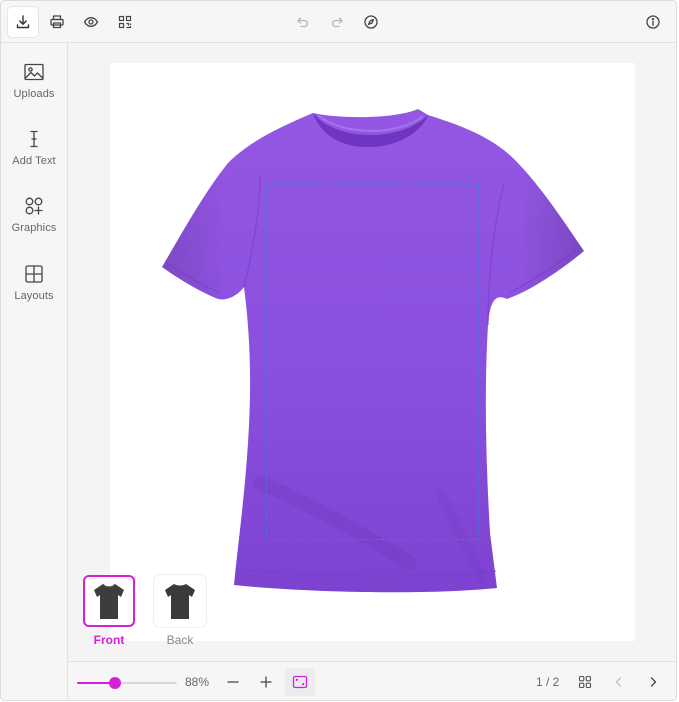 Image resolution: width=679 pixels, height=702 pixels. I want to click on grid-view-button, so click(585, 682).